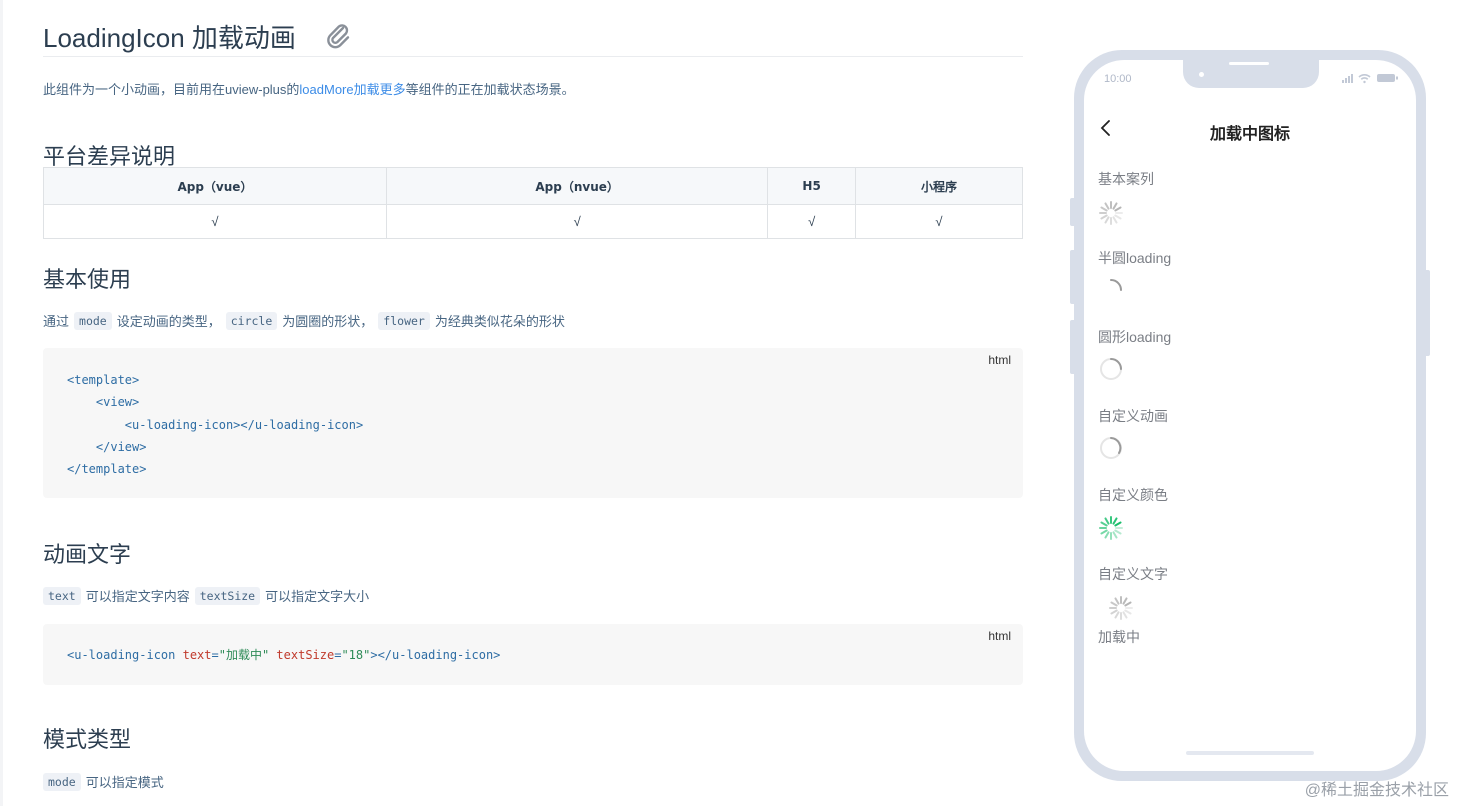 This screenshot has height=806, width=1457. What do you see at coordinates (244, 655) in the screenshot?
I see `code-string: "加载中"` at bounding box center [244, 655].